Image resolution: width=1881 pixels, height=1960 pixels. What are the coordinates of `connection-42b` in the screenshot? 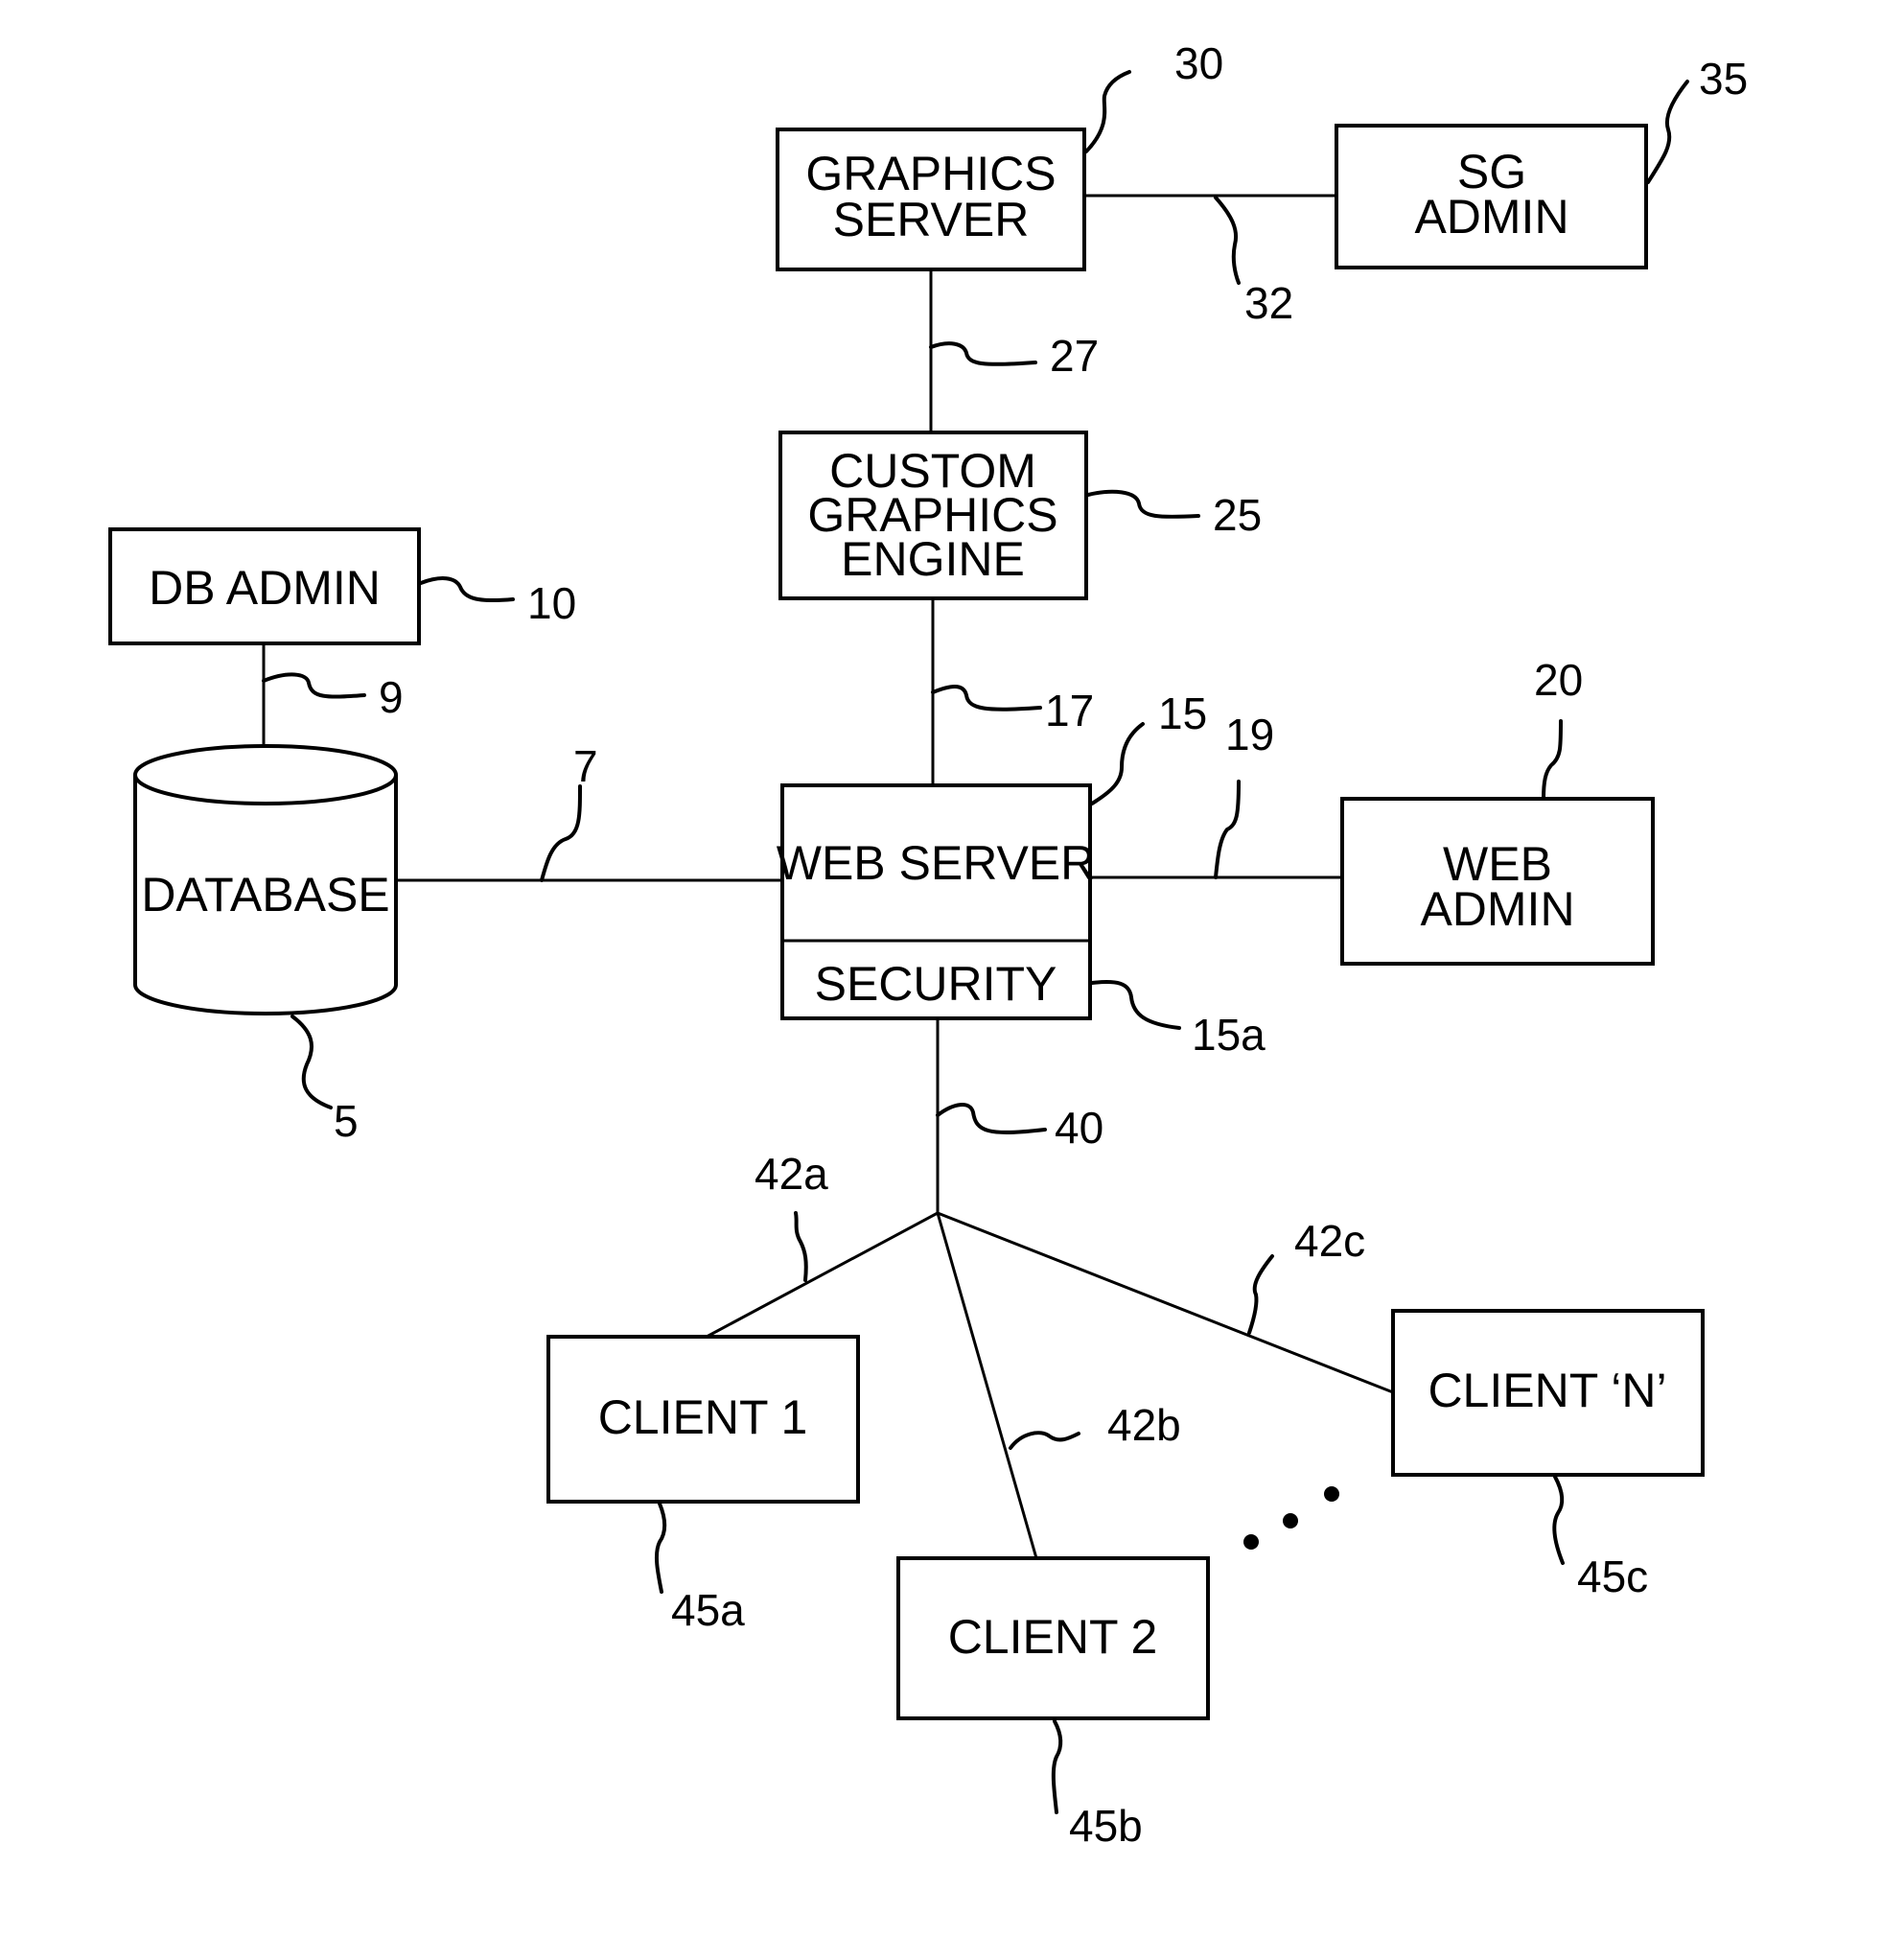 It's located at (987, 1385).